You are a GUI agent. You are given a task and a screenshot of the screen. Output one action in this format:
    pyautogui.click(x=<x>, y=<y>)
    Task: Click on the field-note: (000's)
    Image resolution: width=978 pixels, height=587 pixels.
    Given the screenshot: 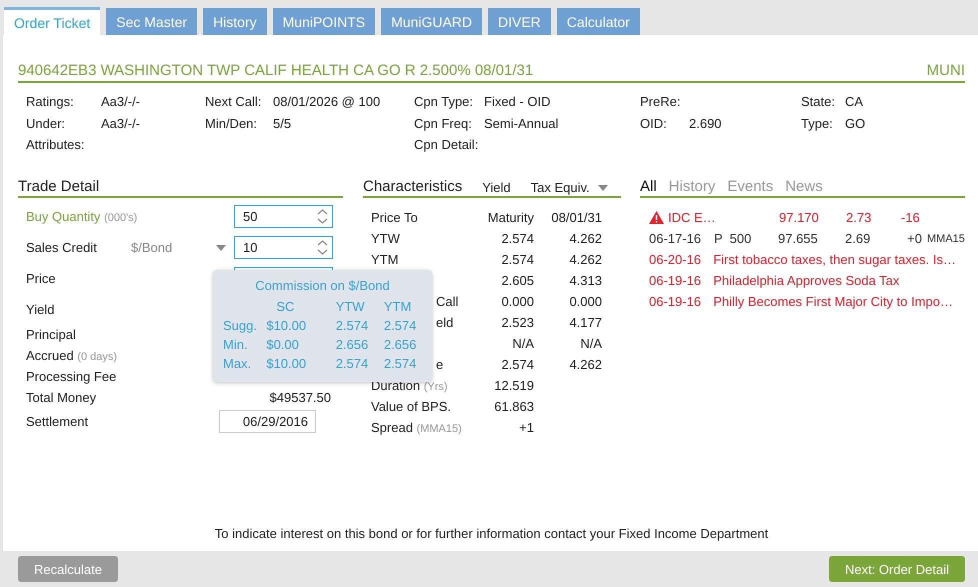 What is the action you would take?
    pyautogui.click(x=121, y=218)
    